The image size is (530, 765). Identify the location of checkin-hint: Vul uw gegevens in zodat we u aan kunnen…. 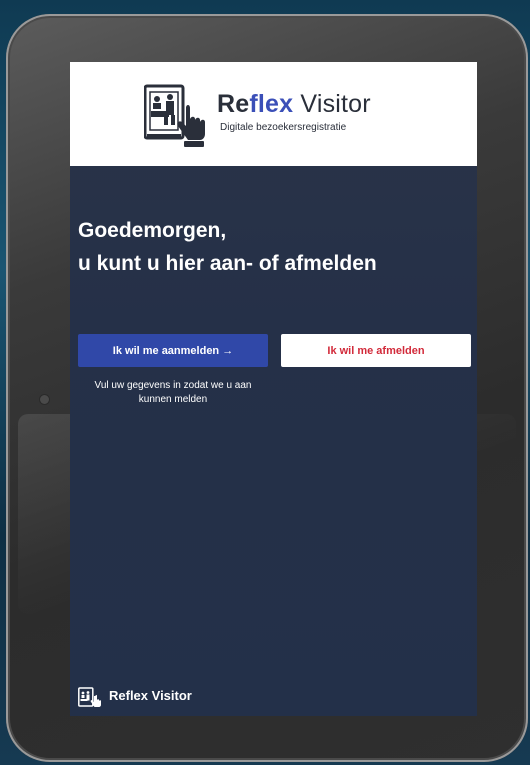
(173, 392).